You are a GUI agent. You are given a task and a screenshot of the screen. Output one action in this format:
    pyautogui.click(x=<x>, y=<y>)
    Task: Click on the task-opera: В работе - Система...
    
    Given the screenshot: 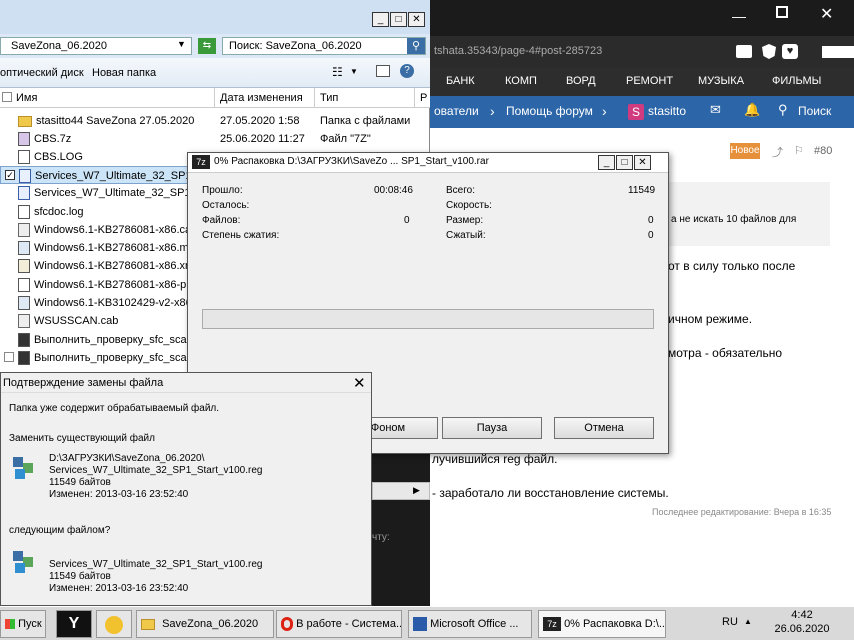 What is the action you would take?
    pyautogui.click(x=339, y=624)
    